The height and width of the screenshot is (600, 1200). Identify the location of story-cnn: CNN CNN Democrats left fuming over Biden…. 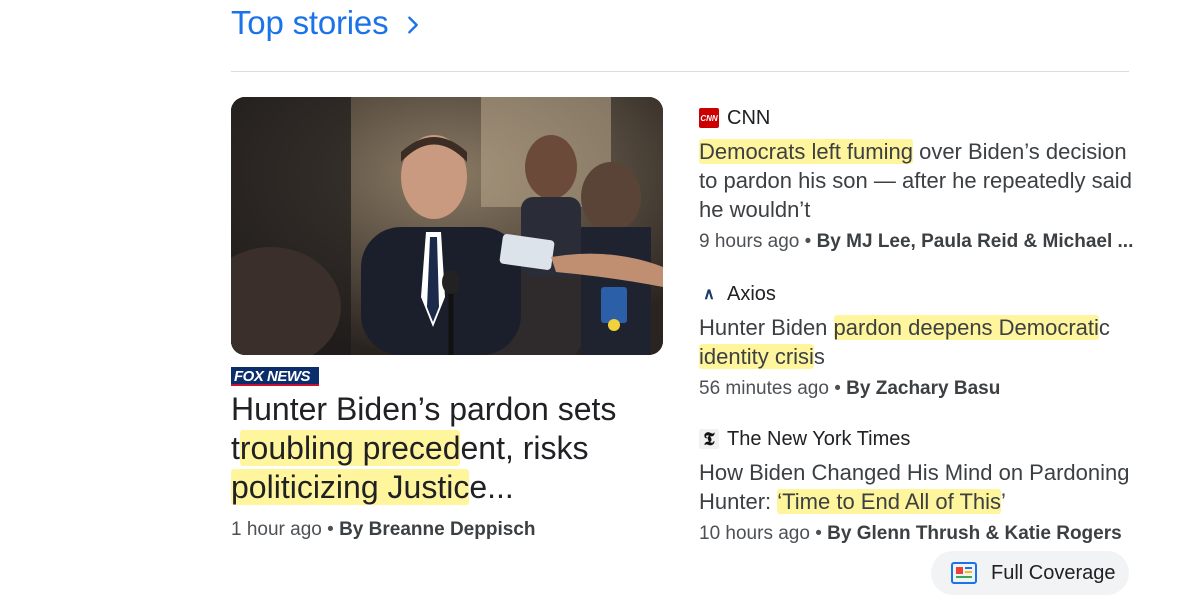
(919, 179).